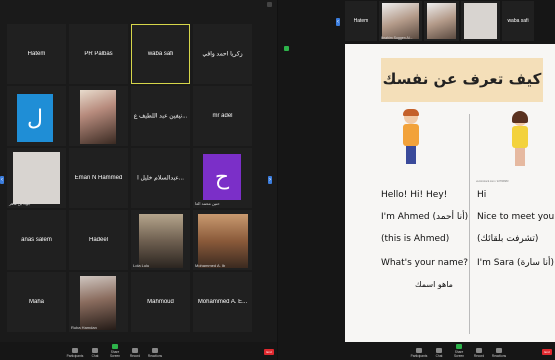 This screenshot has width=555, height=360. Describe the element at coordinates (84, 327) in the screenshot. I see `participant-name: Ruba Hamdan` at that location.